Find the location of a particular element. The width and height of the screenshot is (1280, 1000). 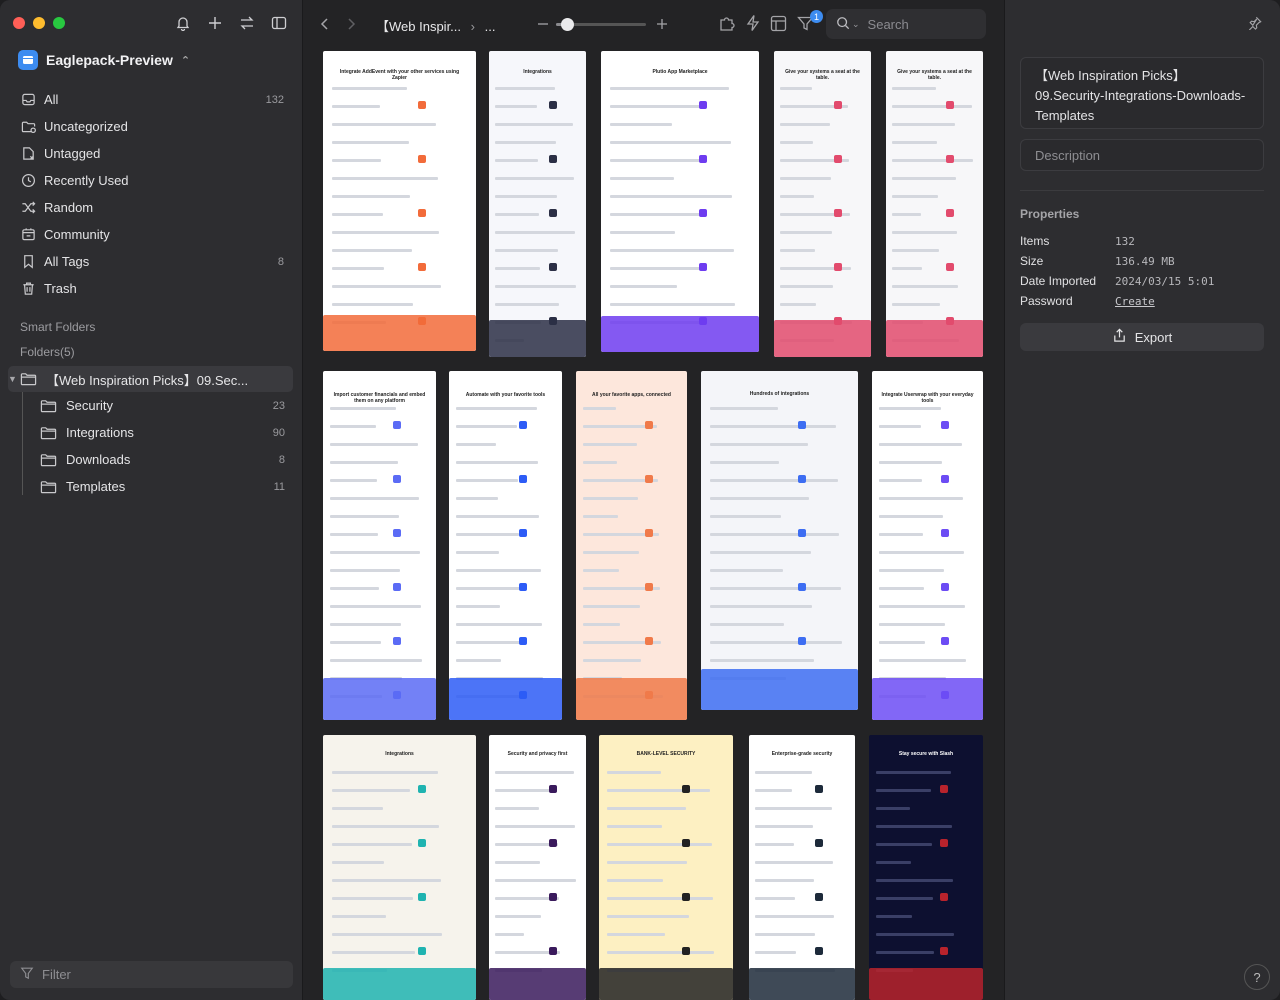

sidebar-item-community: Community is located at coordinates (152, 234).